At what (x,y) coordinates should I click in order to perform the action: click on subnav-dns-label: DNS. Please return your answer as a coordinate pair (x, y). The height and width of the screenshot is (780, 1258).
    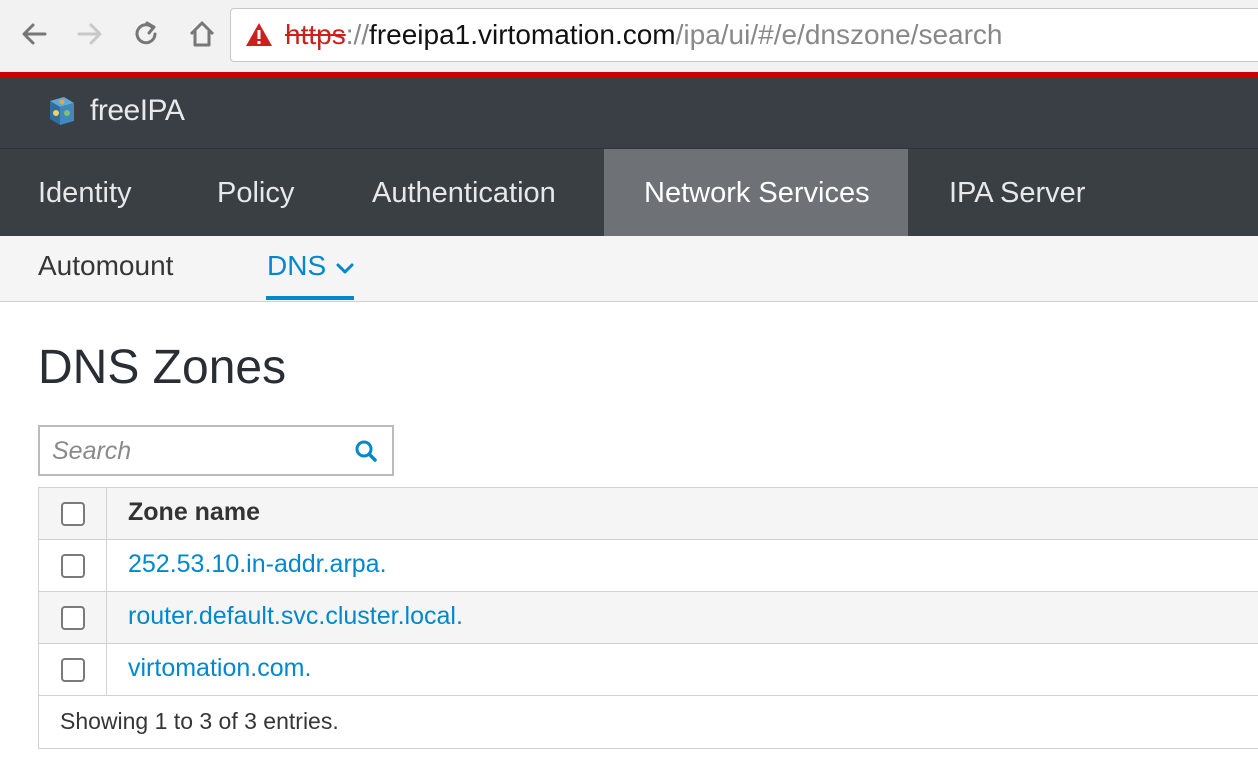
    Looking at the image, I should click on (297, 265).